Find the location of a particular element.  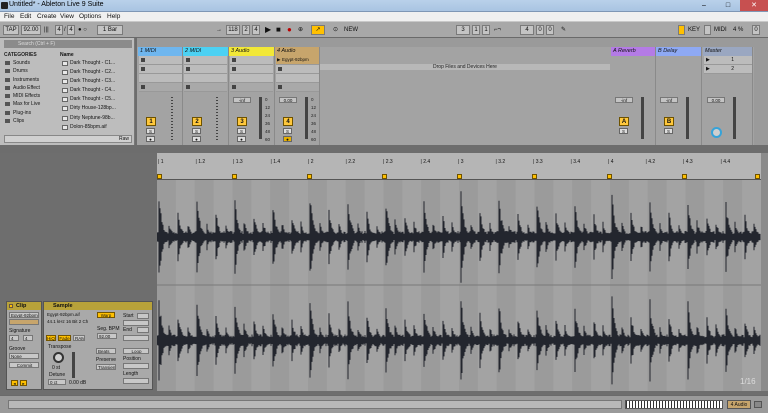

record-icon: ● is located at coordinates (289, 30).